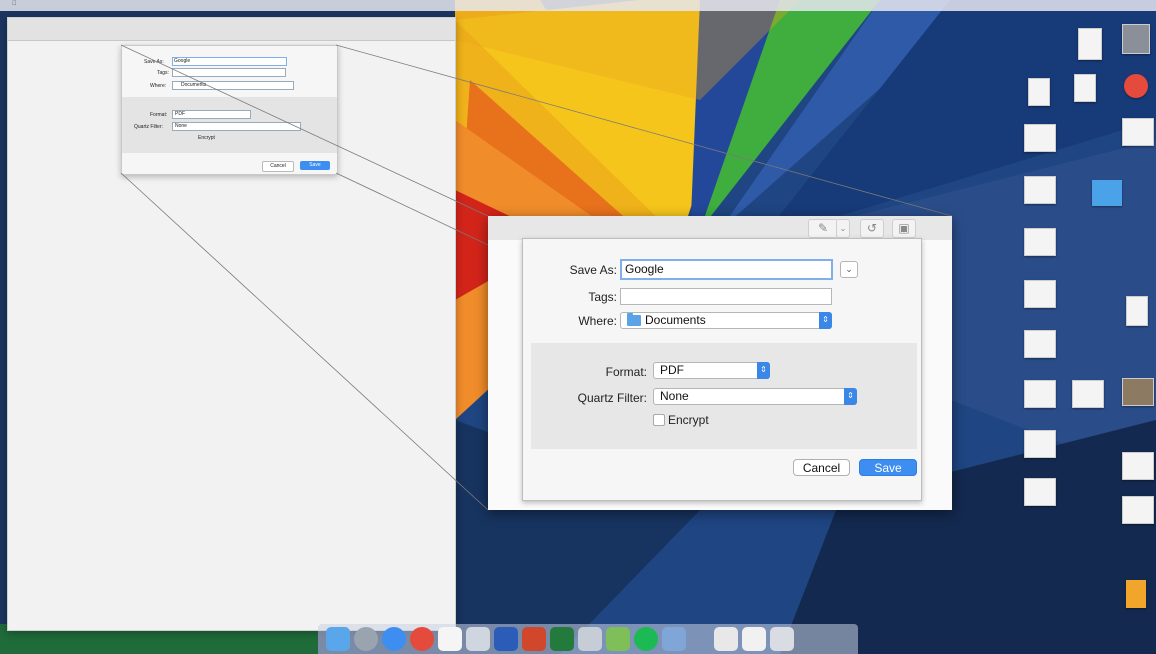  Describe the element at coordinates (612, 398) in the screenshot. I see `quartz-filter-label: Quartz Filter:` at that location.